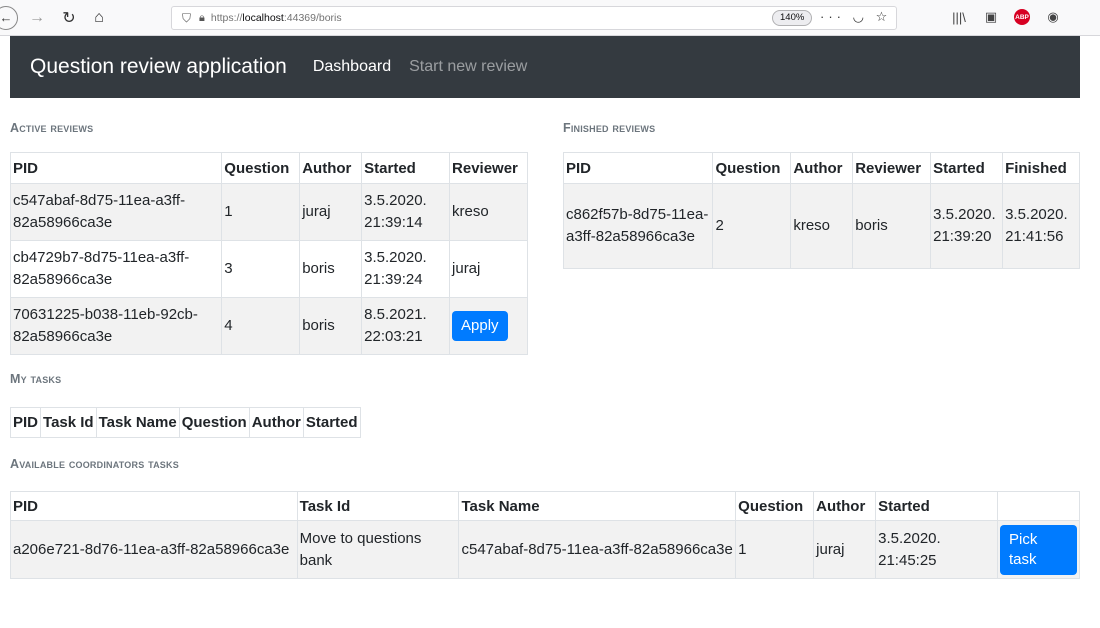  Describe the element at coordinates (959, 17) in the screenshot. I see `library-icon: |||\` at that location.